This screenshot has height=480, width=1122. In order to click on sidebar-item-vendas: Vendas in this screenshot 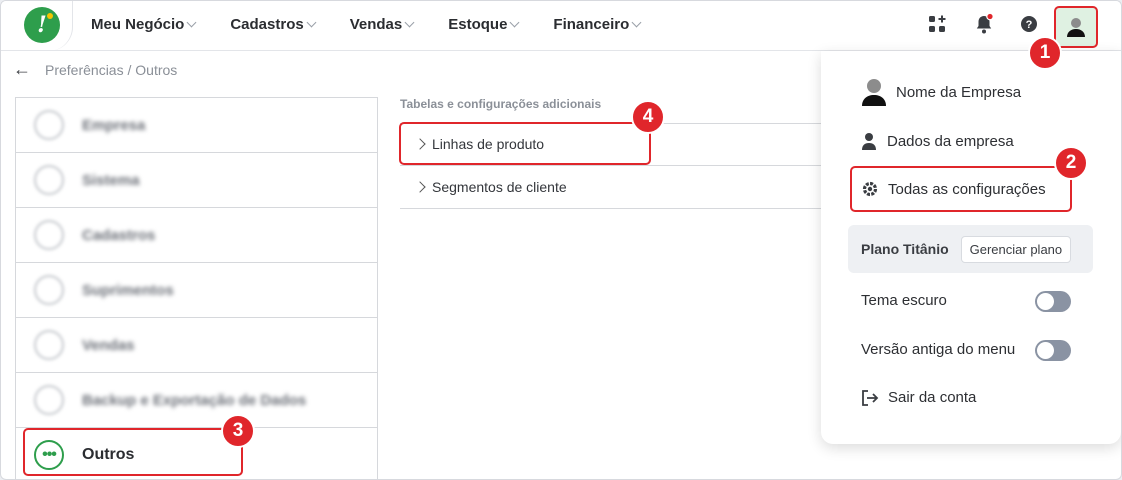, I will do `click(196, 345)`.